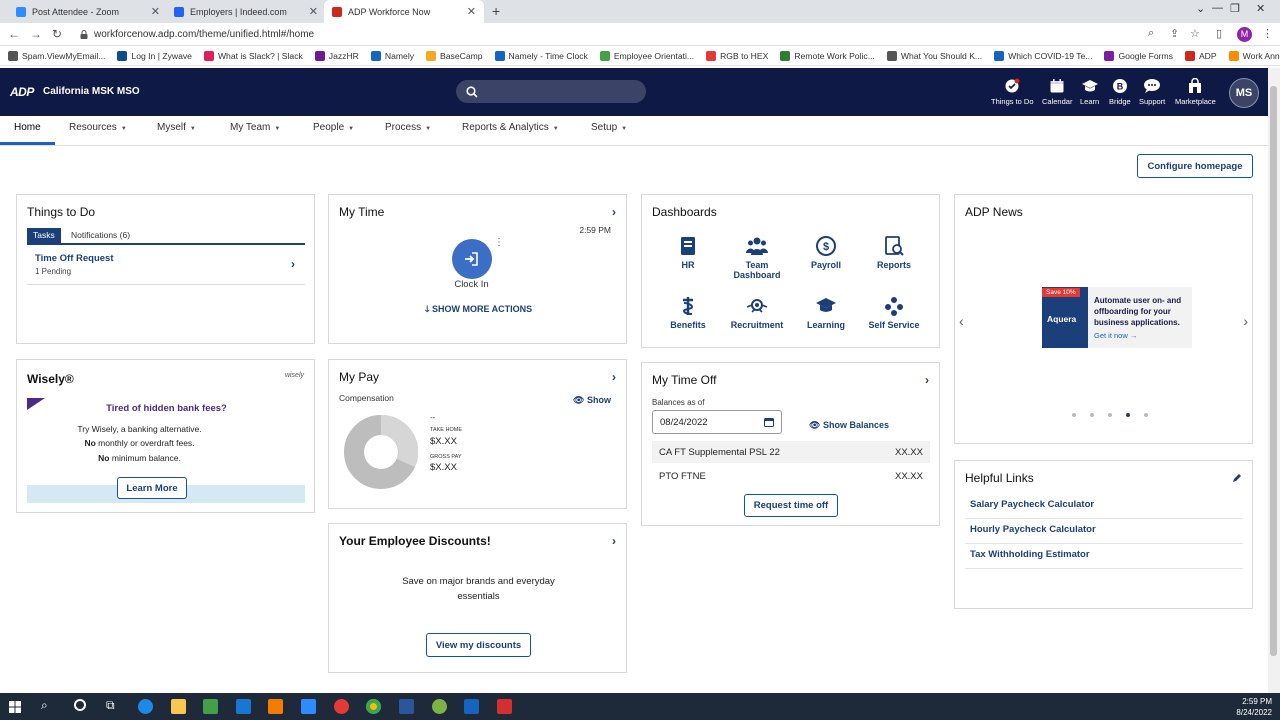 The image size is (1280, 720). Describe the element at coordinates (98, 127) in the screenshot. I see `menu-resources: Resources ▼` at that location.